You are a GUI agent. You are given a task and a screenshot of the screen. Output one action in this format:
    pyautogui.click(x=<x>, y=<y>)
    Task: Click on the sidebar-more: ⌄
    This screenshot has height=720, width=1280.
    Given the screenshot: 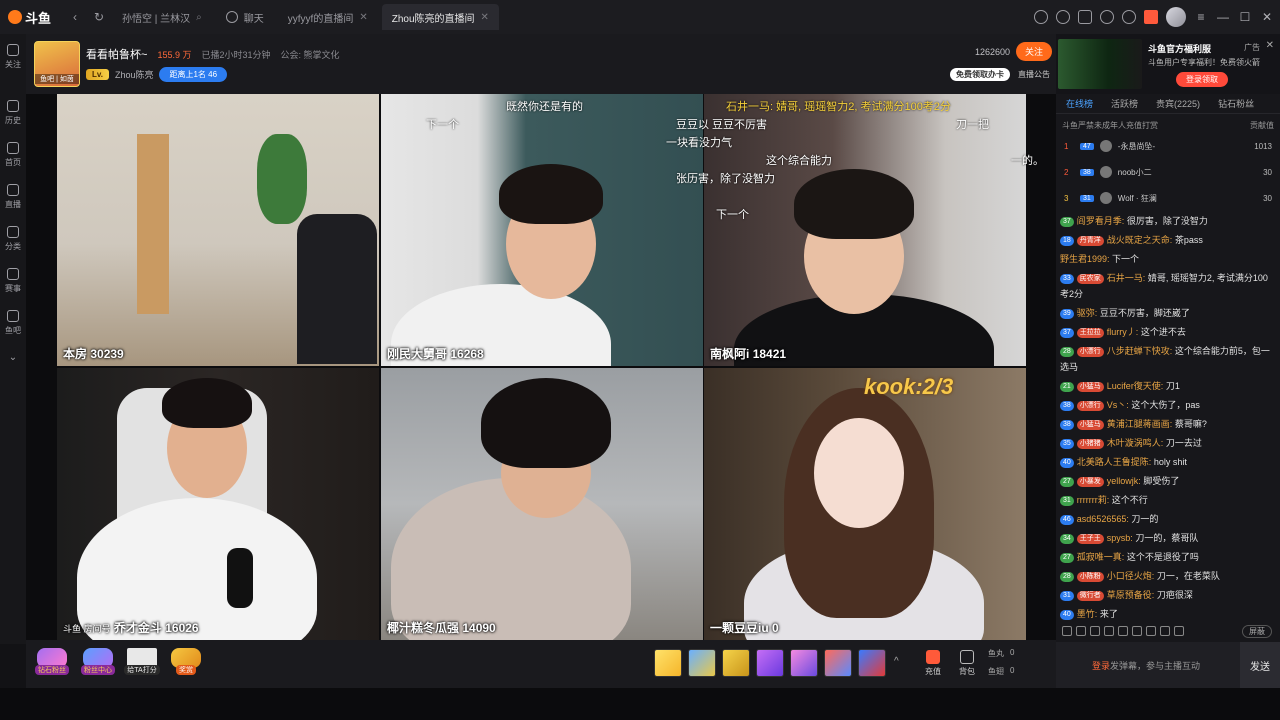 What is the action you would take?
    pyautogui.click(x=13, y=357)
    